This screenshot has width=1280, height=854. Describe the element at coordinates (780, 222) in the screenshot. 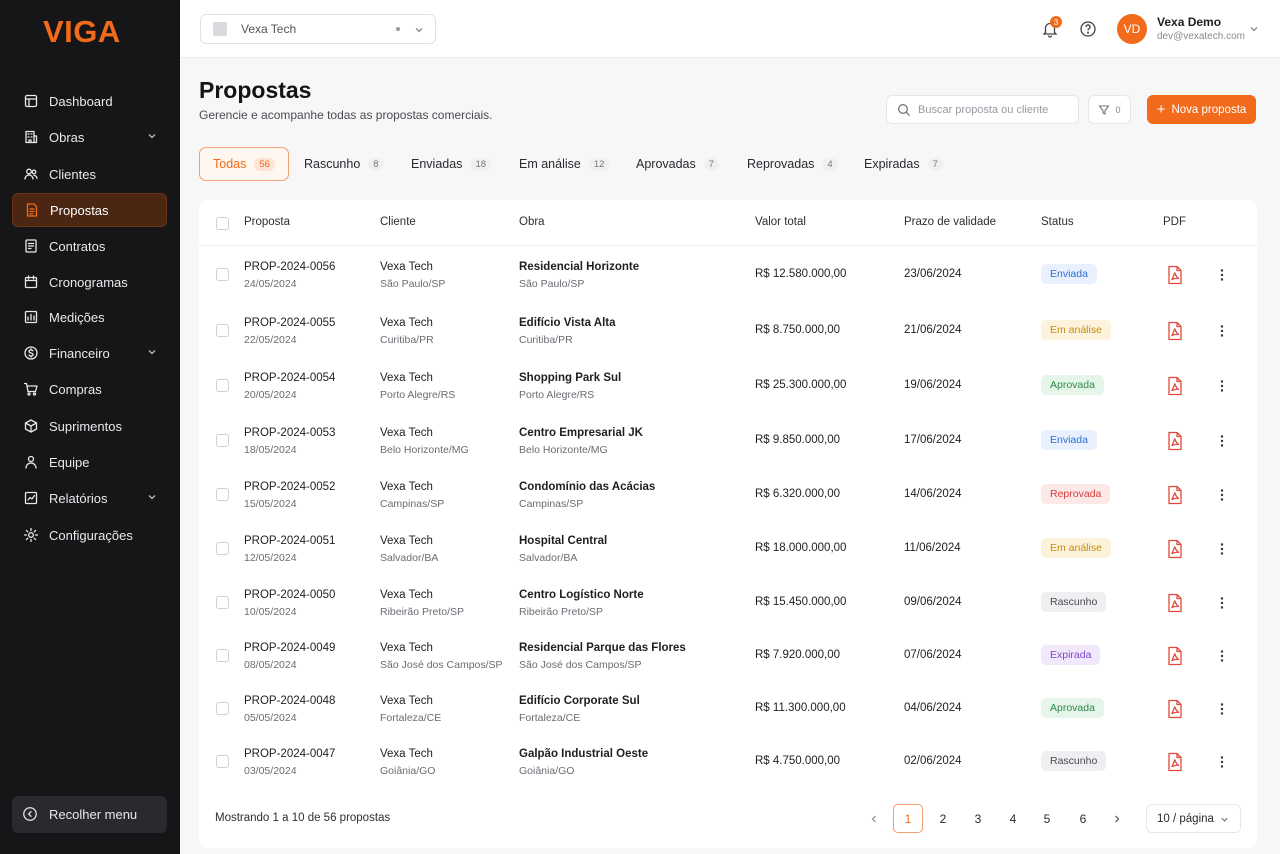

I see `column-header-valor: Valor total` at that location.